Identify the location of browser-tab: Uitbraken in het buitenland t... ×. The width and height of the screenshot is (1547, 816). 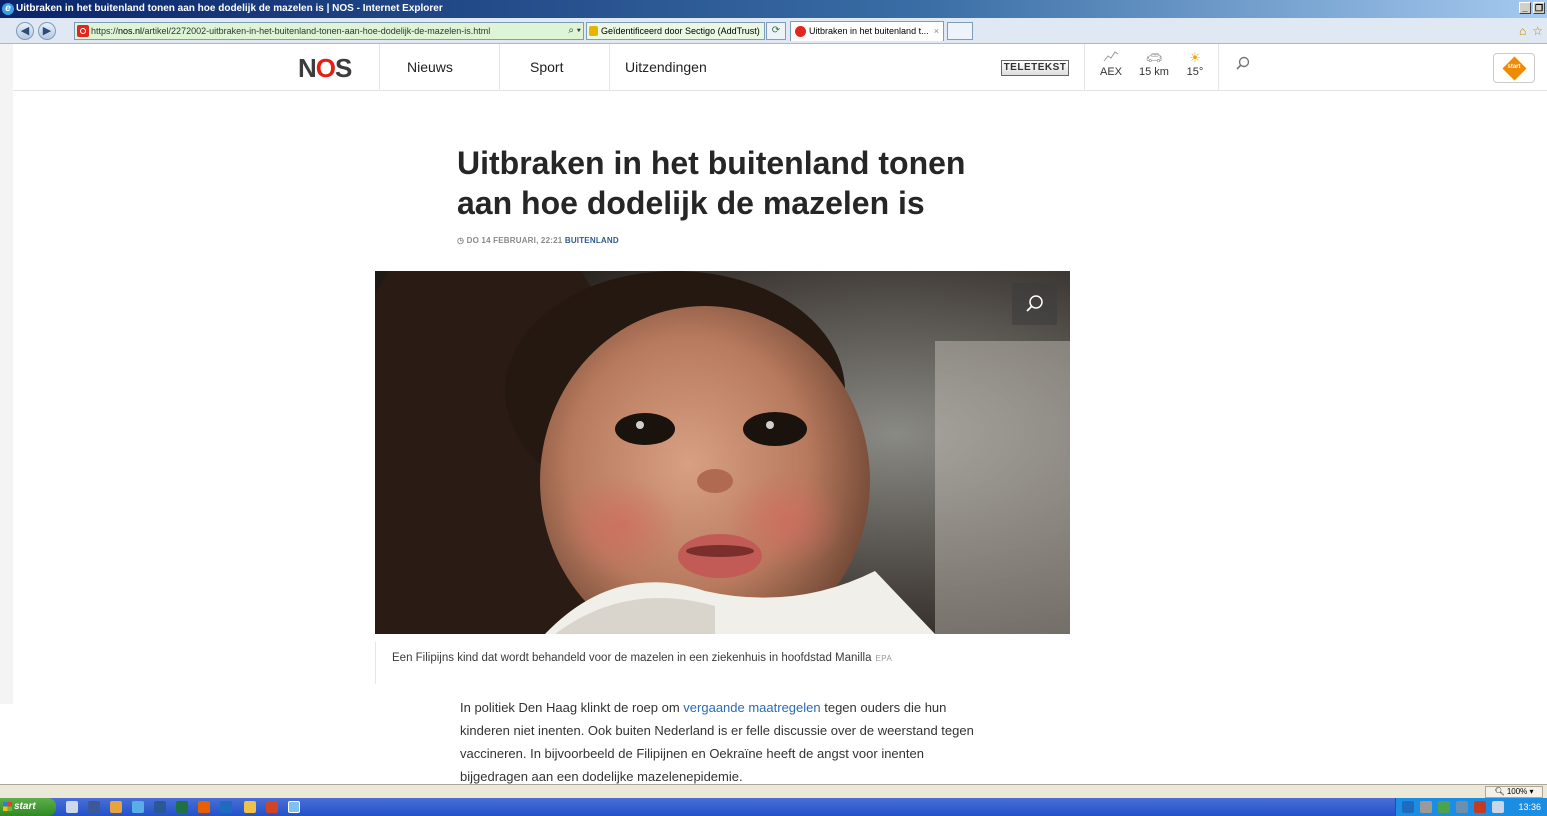
(867, 31).